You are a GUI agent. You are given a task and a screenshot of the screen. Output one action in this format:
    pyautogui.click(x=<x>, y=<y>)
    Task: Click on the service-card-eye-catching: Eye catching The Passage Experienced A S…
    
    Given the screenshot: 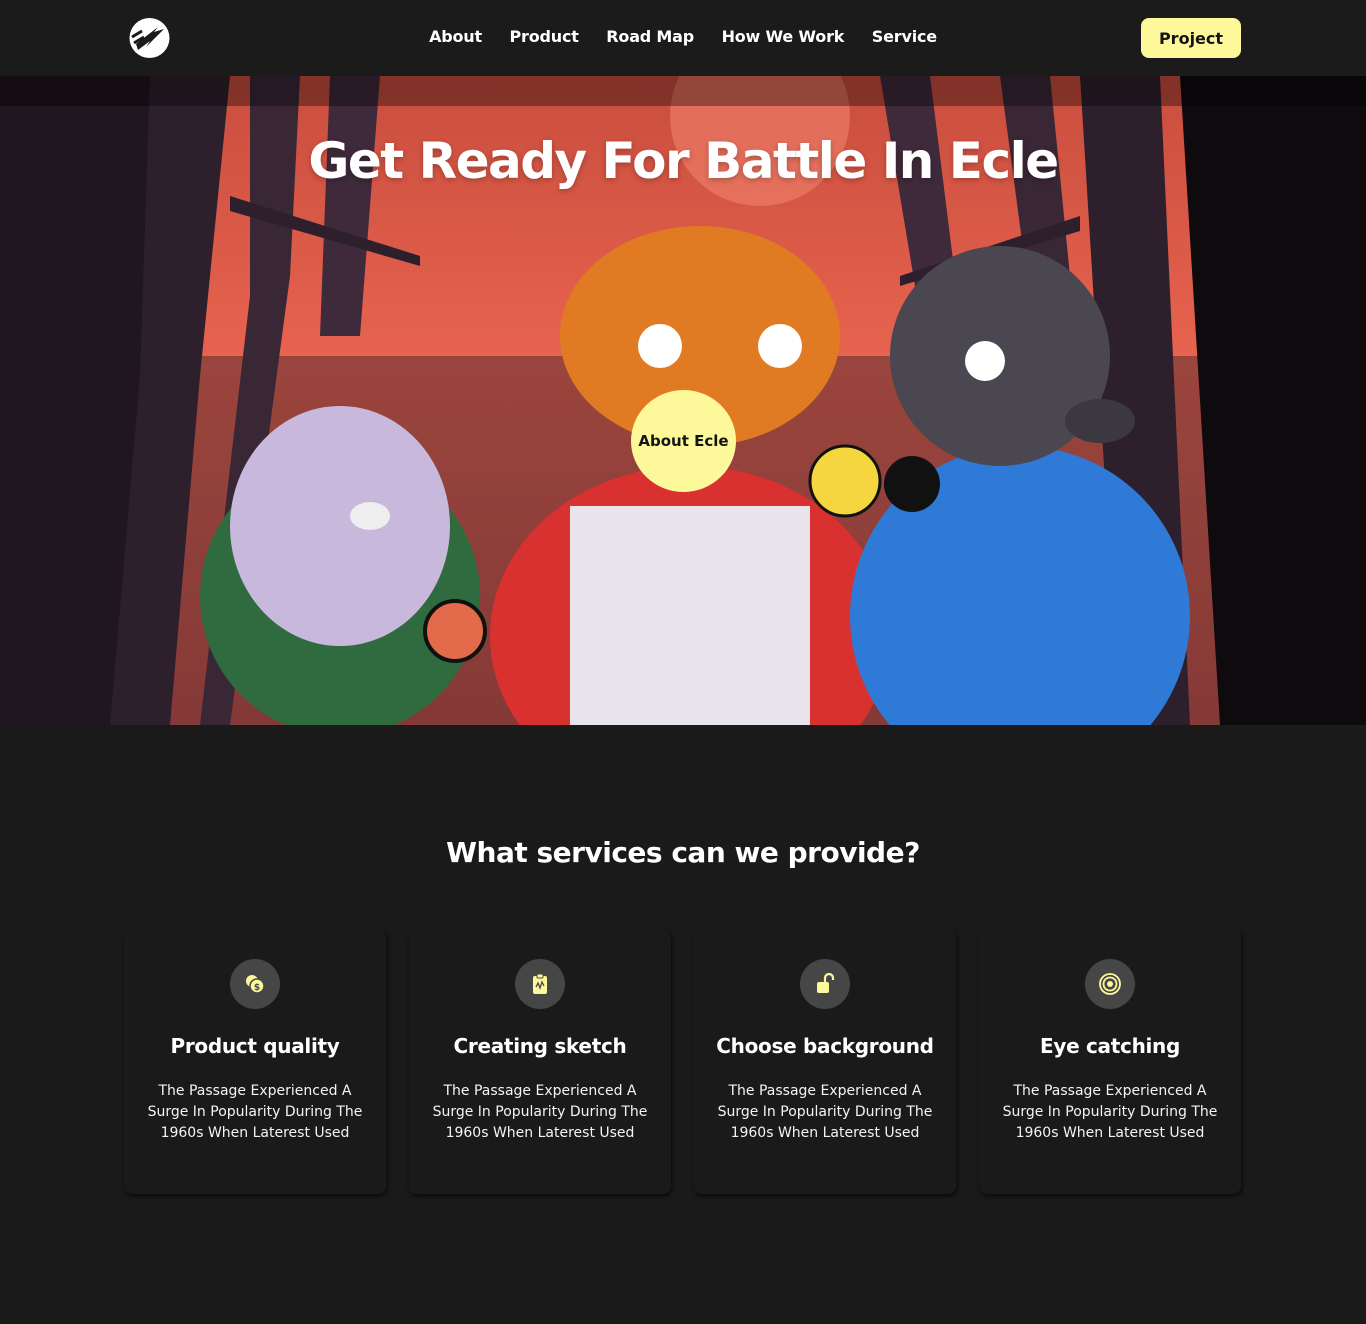 What is the action you would take?
    pyautogui.click(x=1110, y=1062)
    